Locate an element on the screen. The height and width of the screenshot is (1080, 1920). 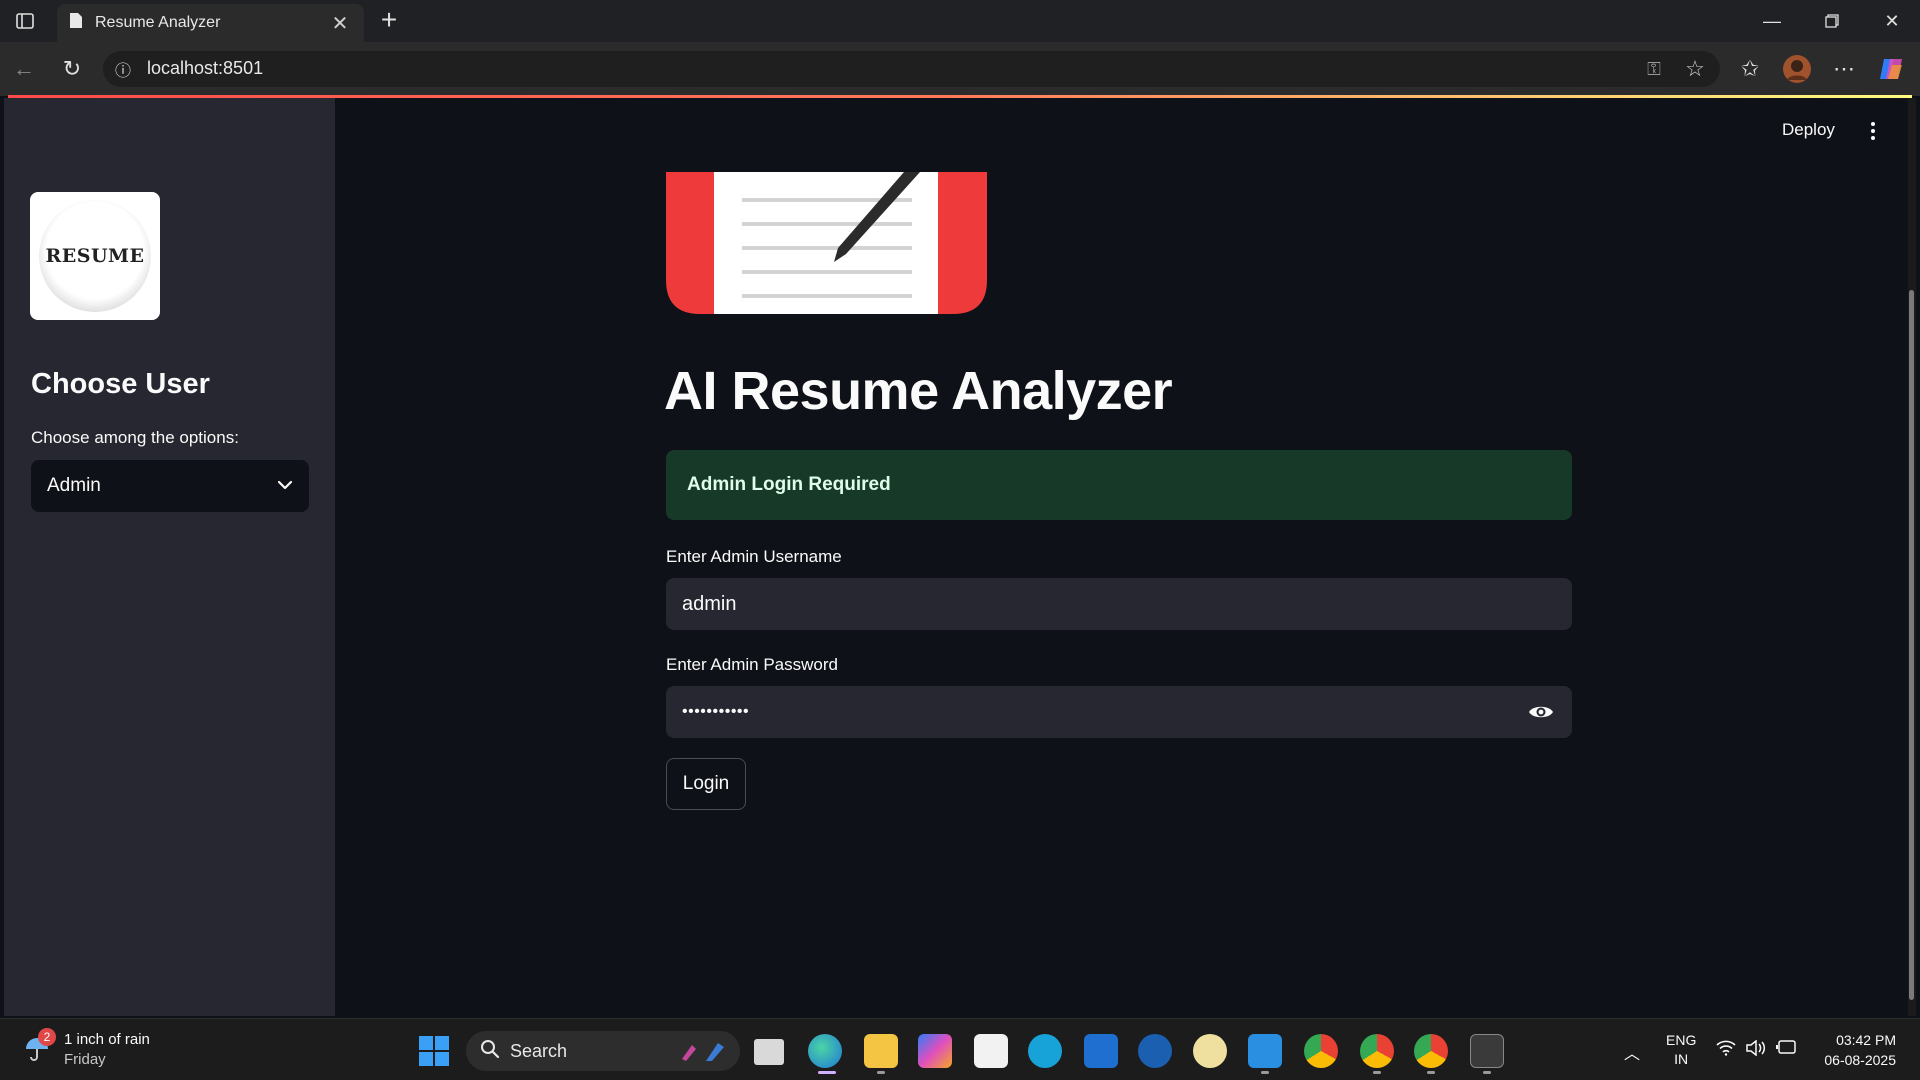
task-view-icon is located at coordinates (769, 1052).